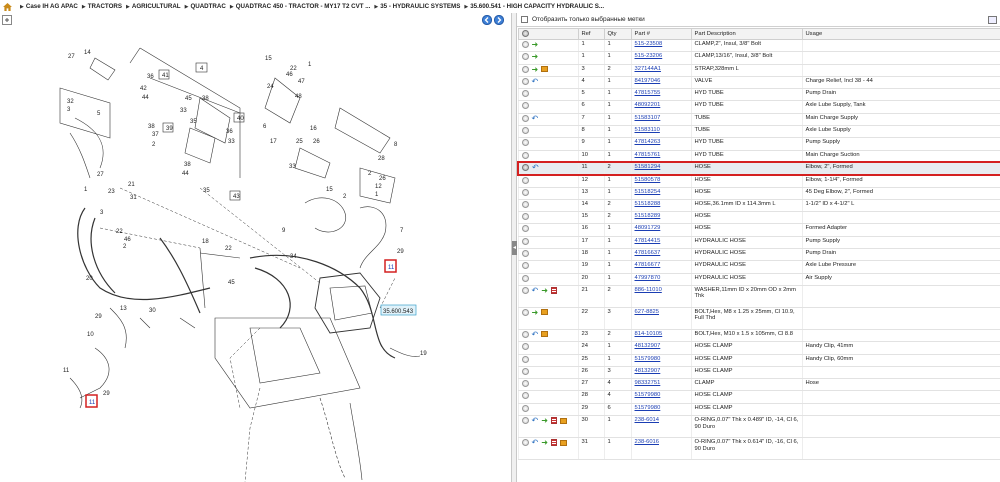 This screenshot has height=482, width=1000. Describe the element at coordinates (647, 420) in the screenshot. I see `part-number-link: 238-6014` at that location.